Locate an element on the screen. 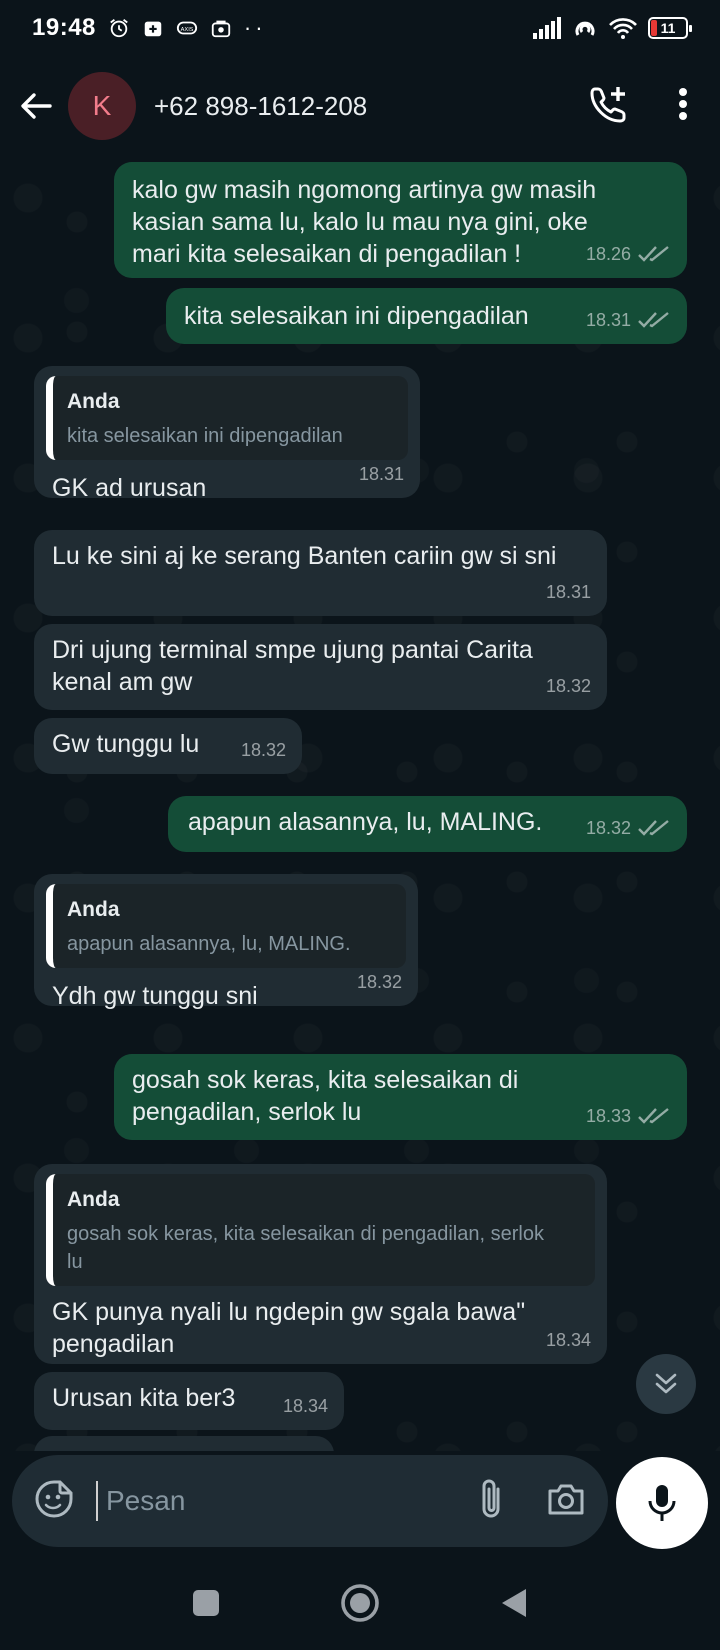  camera-button is located at coordinates (566, 1501).